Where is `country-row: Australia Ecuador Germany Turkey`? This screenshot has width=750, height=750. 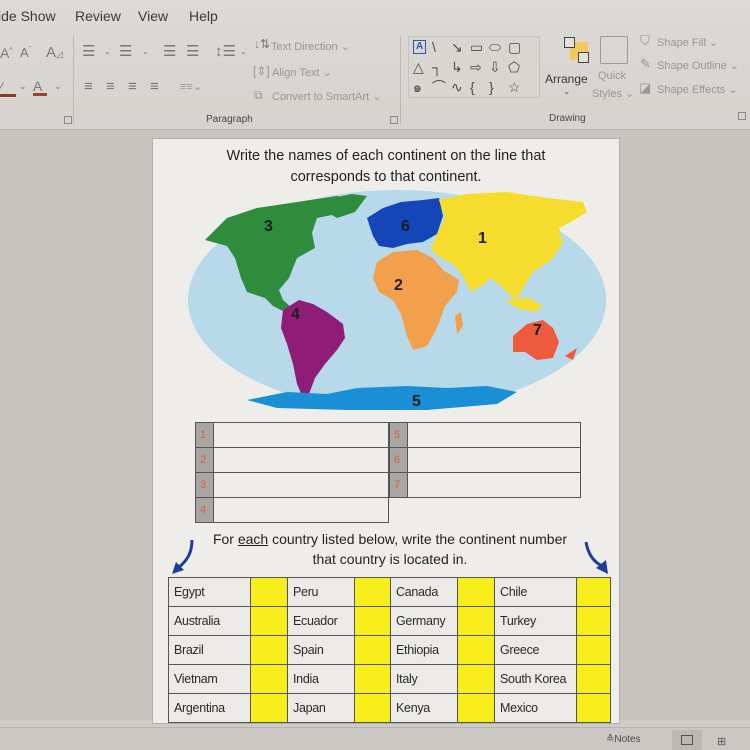 country-row: Australia Ecuador Germany Turkey is located at coordinates (389, 621).